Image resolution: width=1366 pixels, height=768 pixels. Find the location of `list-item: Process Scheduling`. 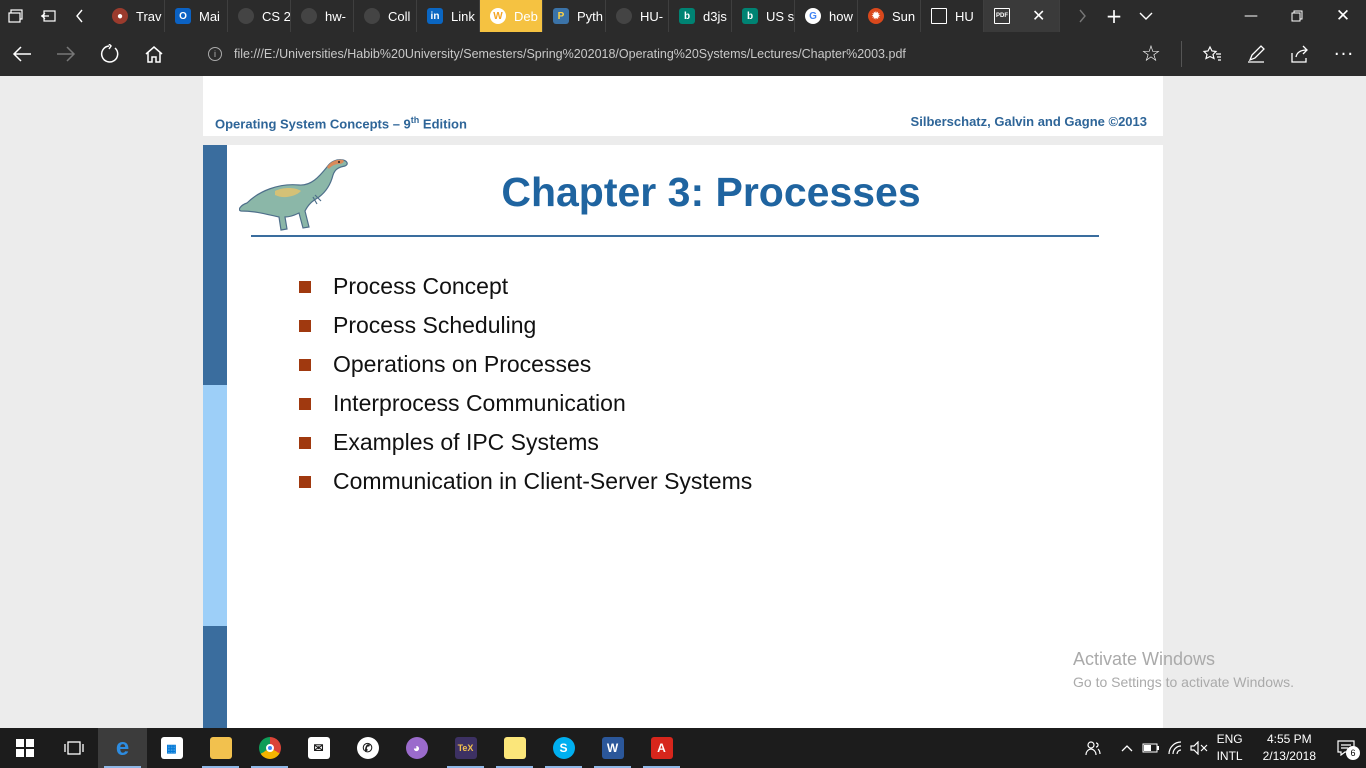

list-item: Process Scheduling is located at coordinates (525, 325).